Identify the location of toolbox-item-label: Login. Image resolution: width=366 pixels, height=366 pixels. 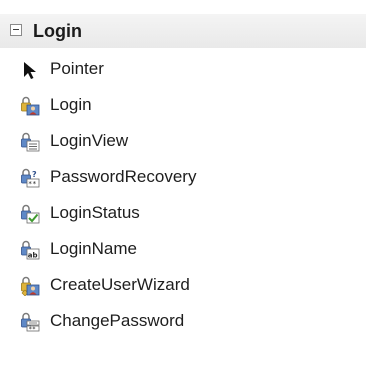
(71, 104).